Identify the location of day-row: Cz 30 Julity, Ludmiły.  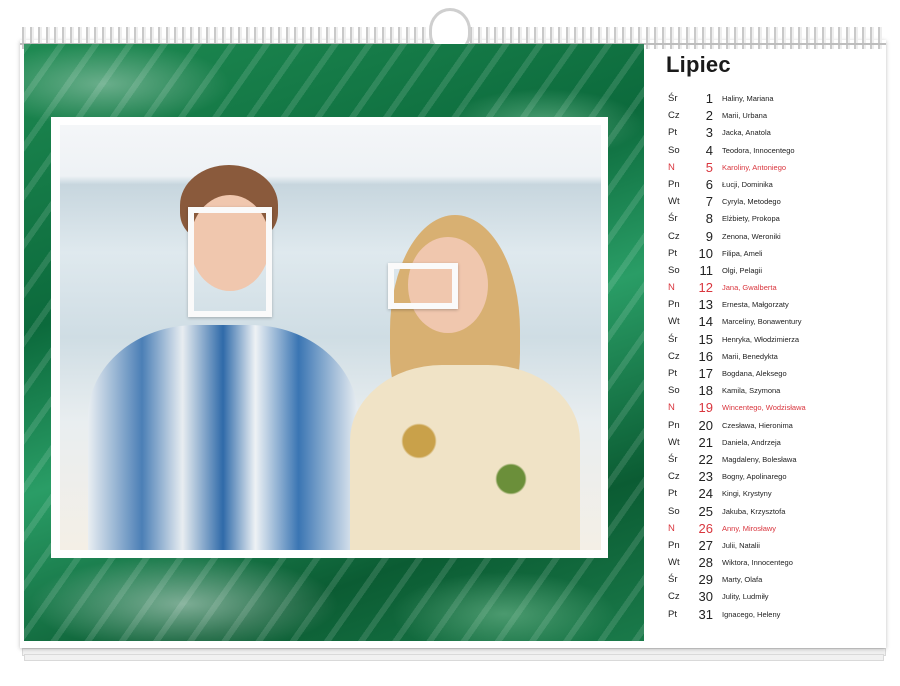
(773, 596).